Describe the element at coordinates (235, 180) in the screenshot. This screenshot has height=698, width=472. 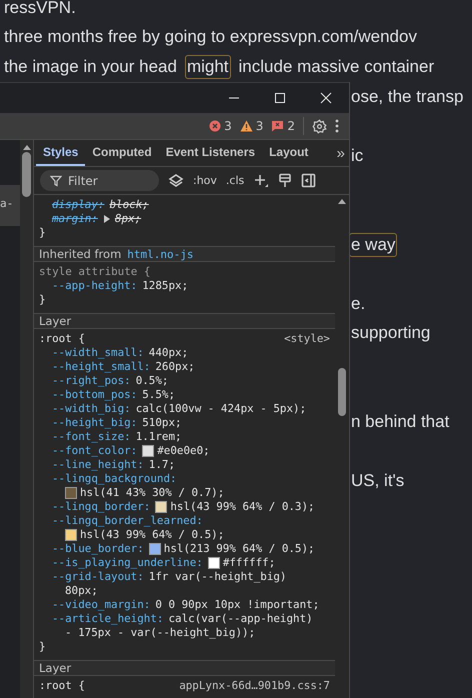
I see `toolbar-toggle: .cls` at that location.